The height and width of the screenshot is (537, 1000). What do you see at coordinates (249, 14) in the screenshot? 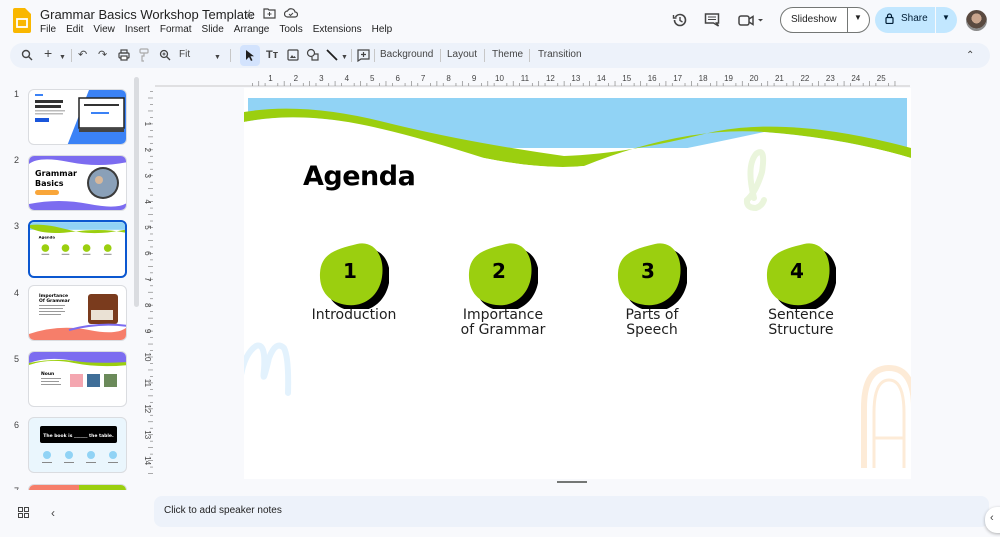
I see `star-icon: ☆` at bounding box center [249, 14].